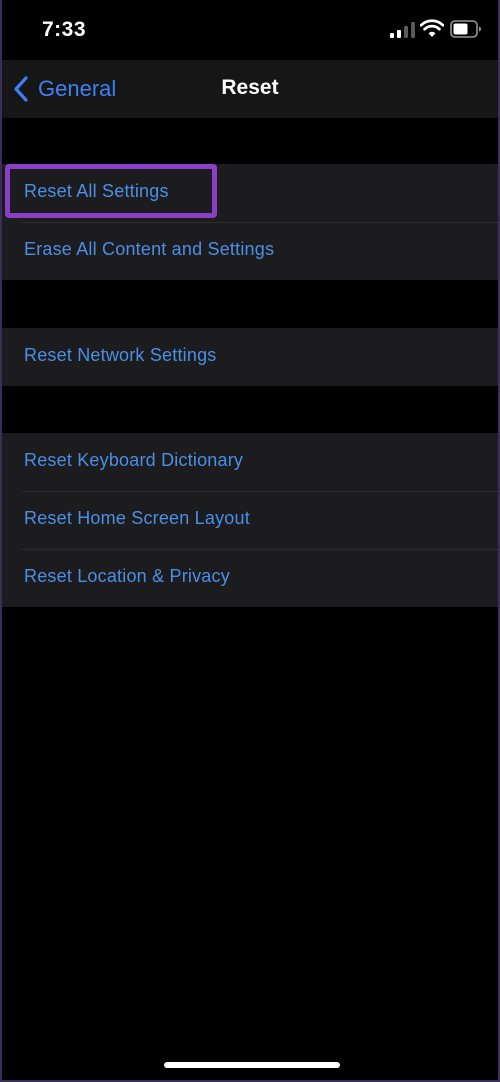  I want to click on erase-all-content-row: Erase All Content and Settings, so click(250, 251).